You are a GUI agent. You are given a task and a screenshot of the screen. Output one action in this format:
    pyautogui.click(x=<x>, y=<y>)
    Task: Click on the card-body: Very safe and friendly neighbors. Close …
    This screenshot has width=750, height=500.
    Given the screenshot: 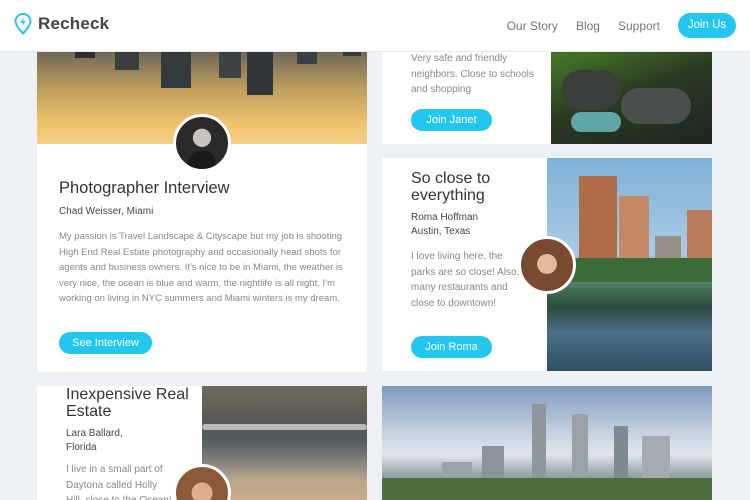 What is the action you would take?
    pyautogui.click(x=472, y=74)
    